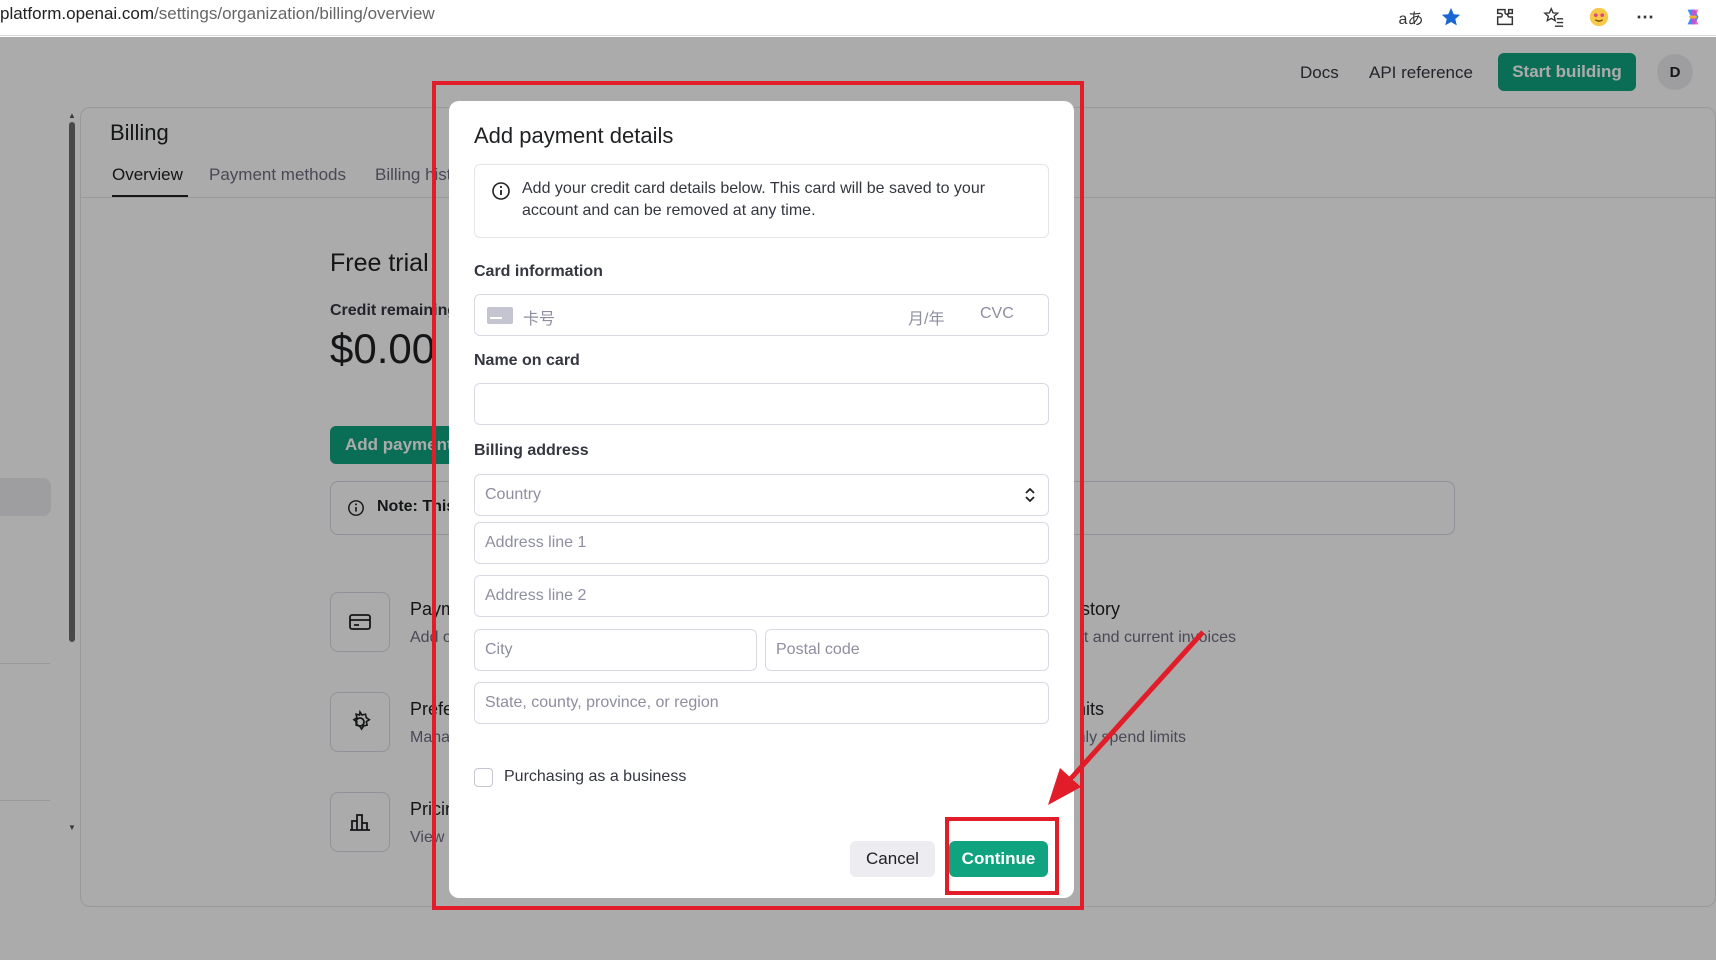 The width and height of the screenshot is (1716, 960). I want to click on copilot-icon, so click(1693, 17).